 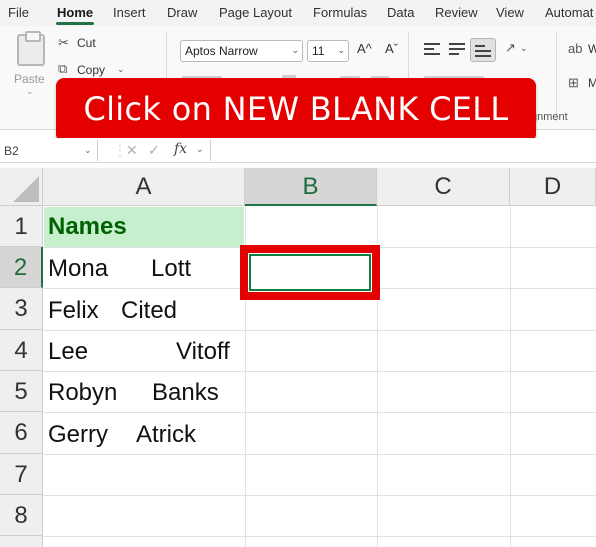 What do you see at coordinates (11, 151) in the screenshot?
I see `name-box-value: B2` at bounding box center [11, 151].